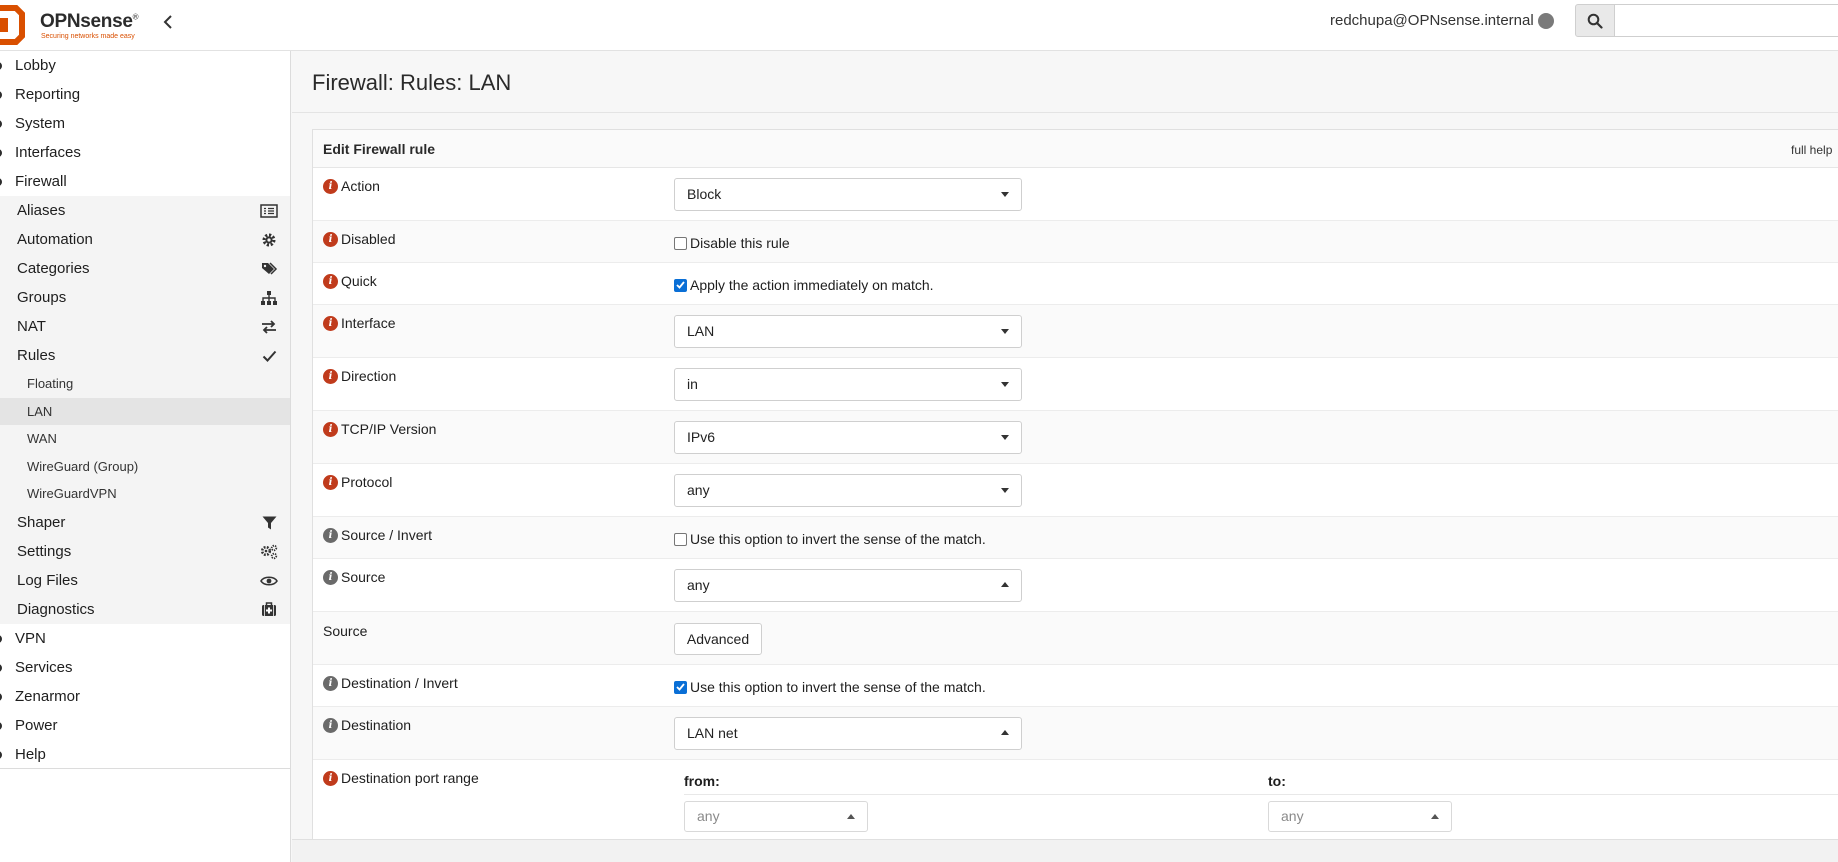 This screenshot has height=862, width=1838. Describe the element at coordinates (1546, 21) in the screenshot. I see `status-indicator-icon` at that location.